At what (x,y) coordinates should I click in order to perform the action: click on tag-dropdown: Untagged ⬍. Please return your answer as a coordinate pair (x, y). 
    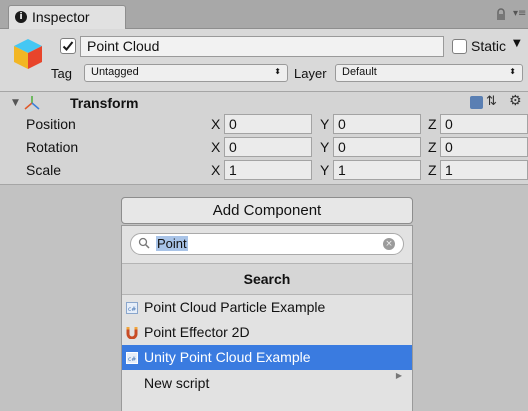
    Looking at the image, I should click on (186, 73).